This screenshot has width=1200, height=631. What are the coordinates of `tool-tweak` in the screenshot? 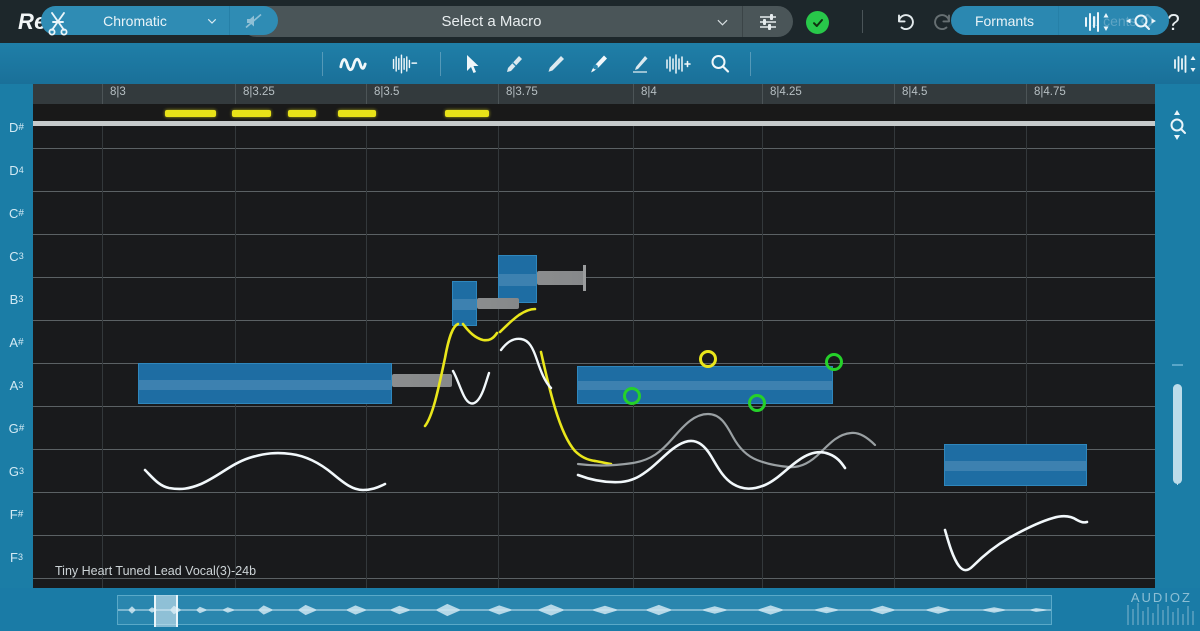 It's located at (514, 64).